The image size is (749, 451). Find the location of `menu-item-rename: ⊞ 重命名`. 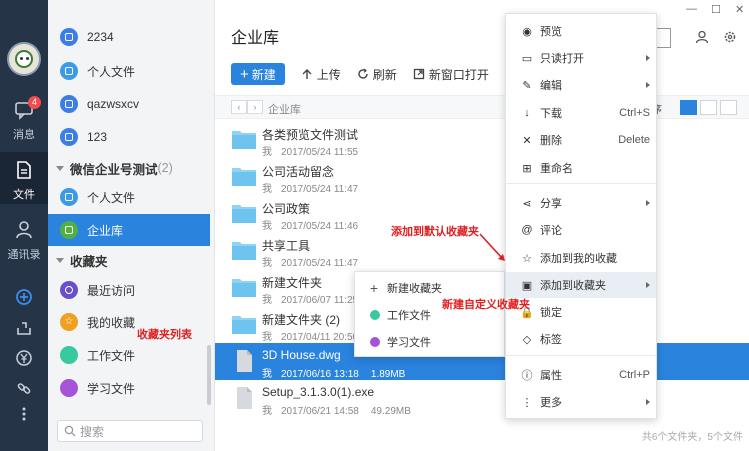

menu-item-rename: ⊞ 重命名 is located at coordinates (581, 168).